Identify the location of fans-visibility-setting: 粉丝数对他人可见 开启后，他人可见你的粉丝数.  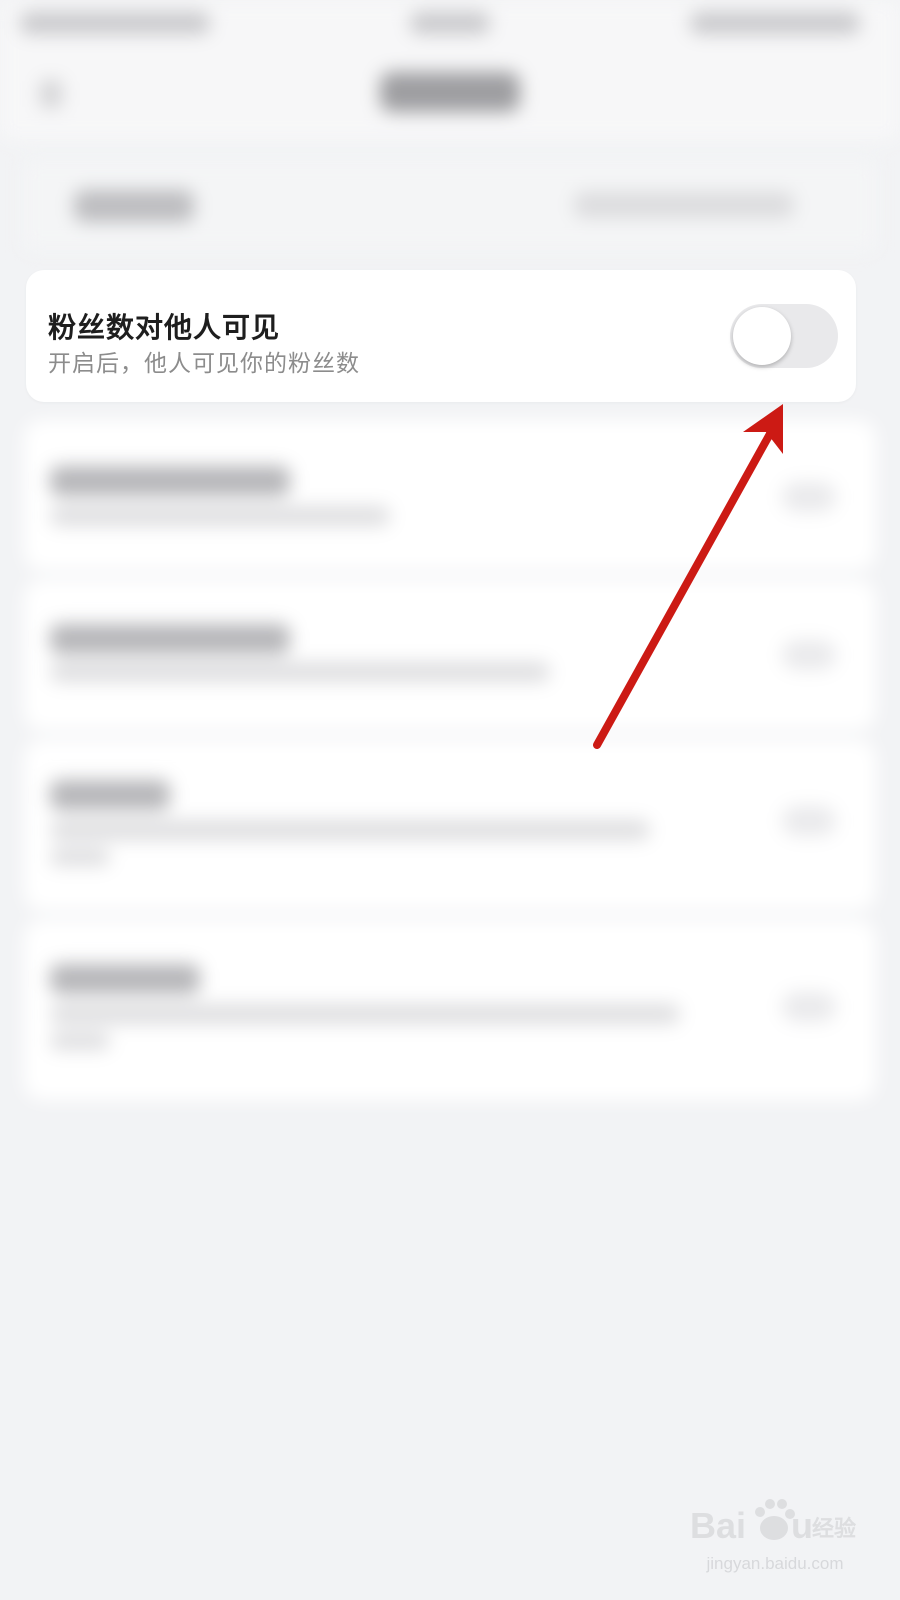
(441, 336).